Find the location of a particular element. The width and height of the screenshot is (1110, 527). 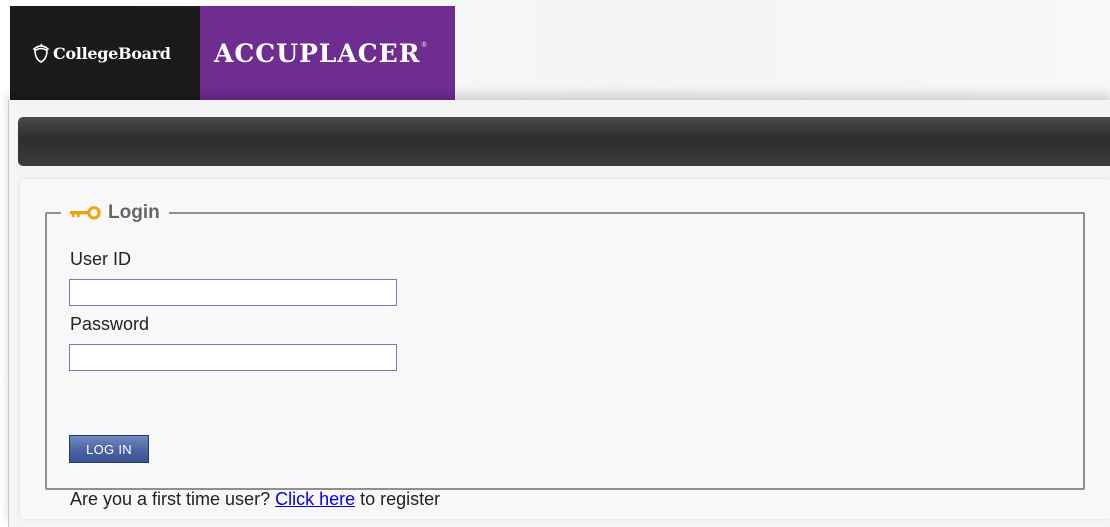

login-button: LOG IN is located at coordinates (109, 449).